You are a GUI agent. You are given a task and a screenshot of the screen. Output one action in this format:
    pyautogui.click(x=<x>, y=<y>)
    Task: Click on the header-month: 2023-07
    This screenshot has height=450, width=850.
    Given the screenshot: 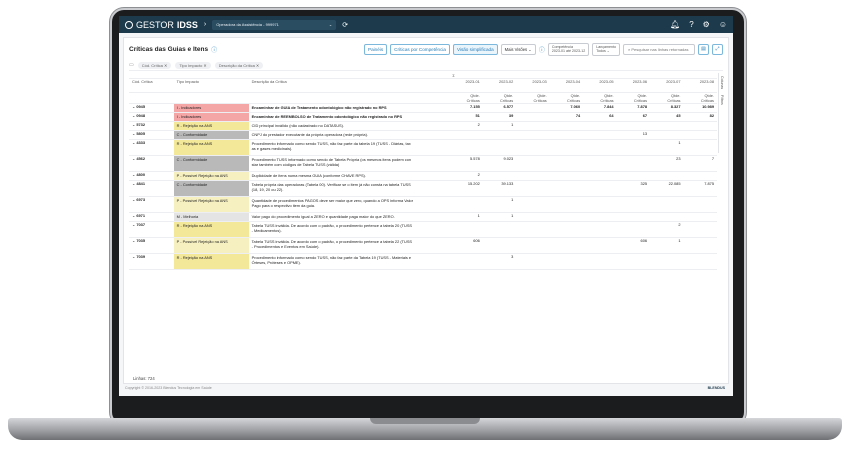 What is the action you would take?
    pyautogui.click(x=667, y=85)
    